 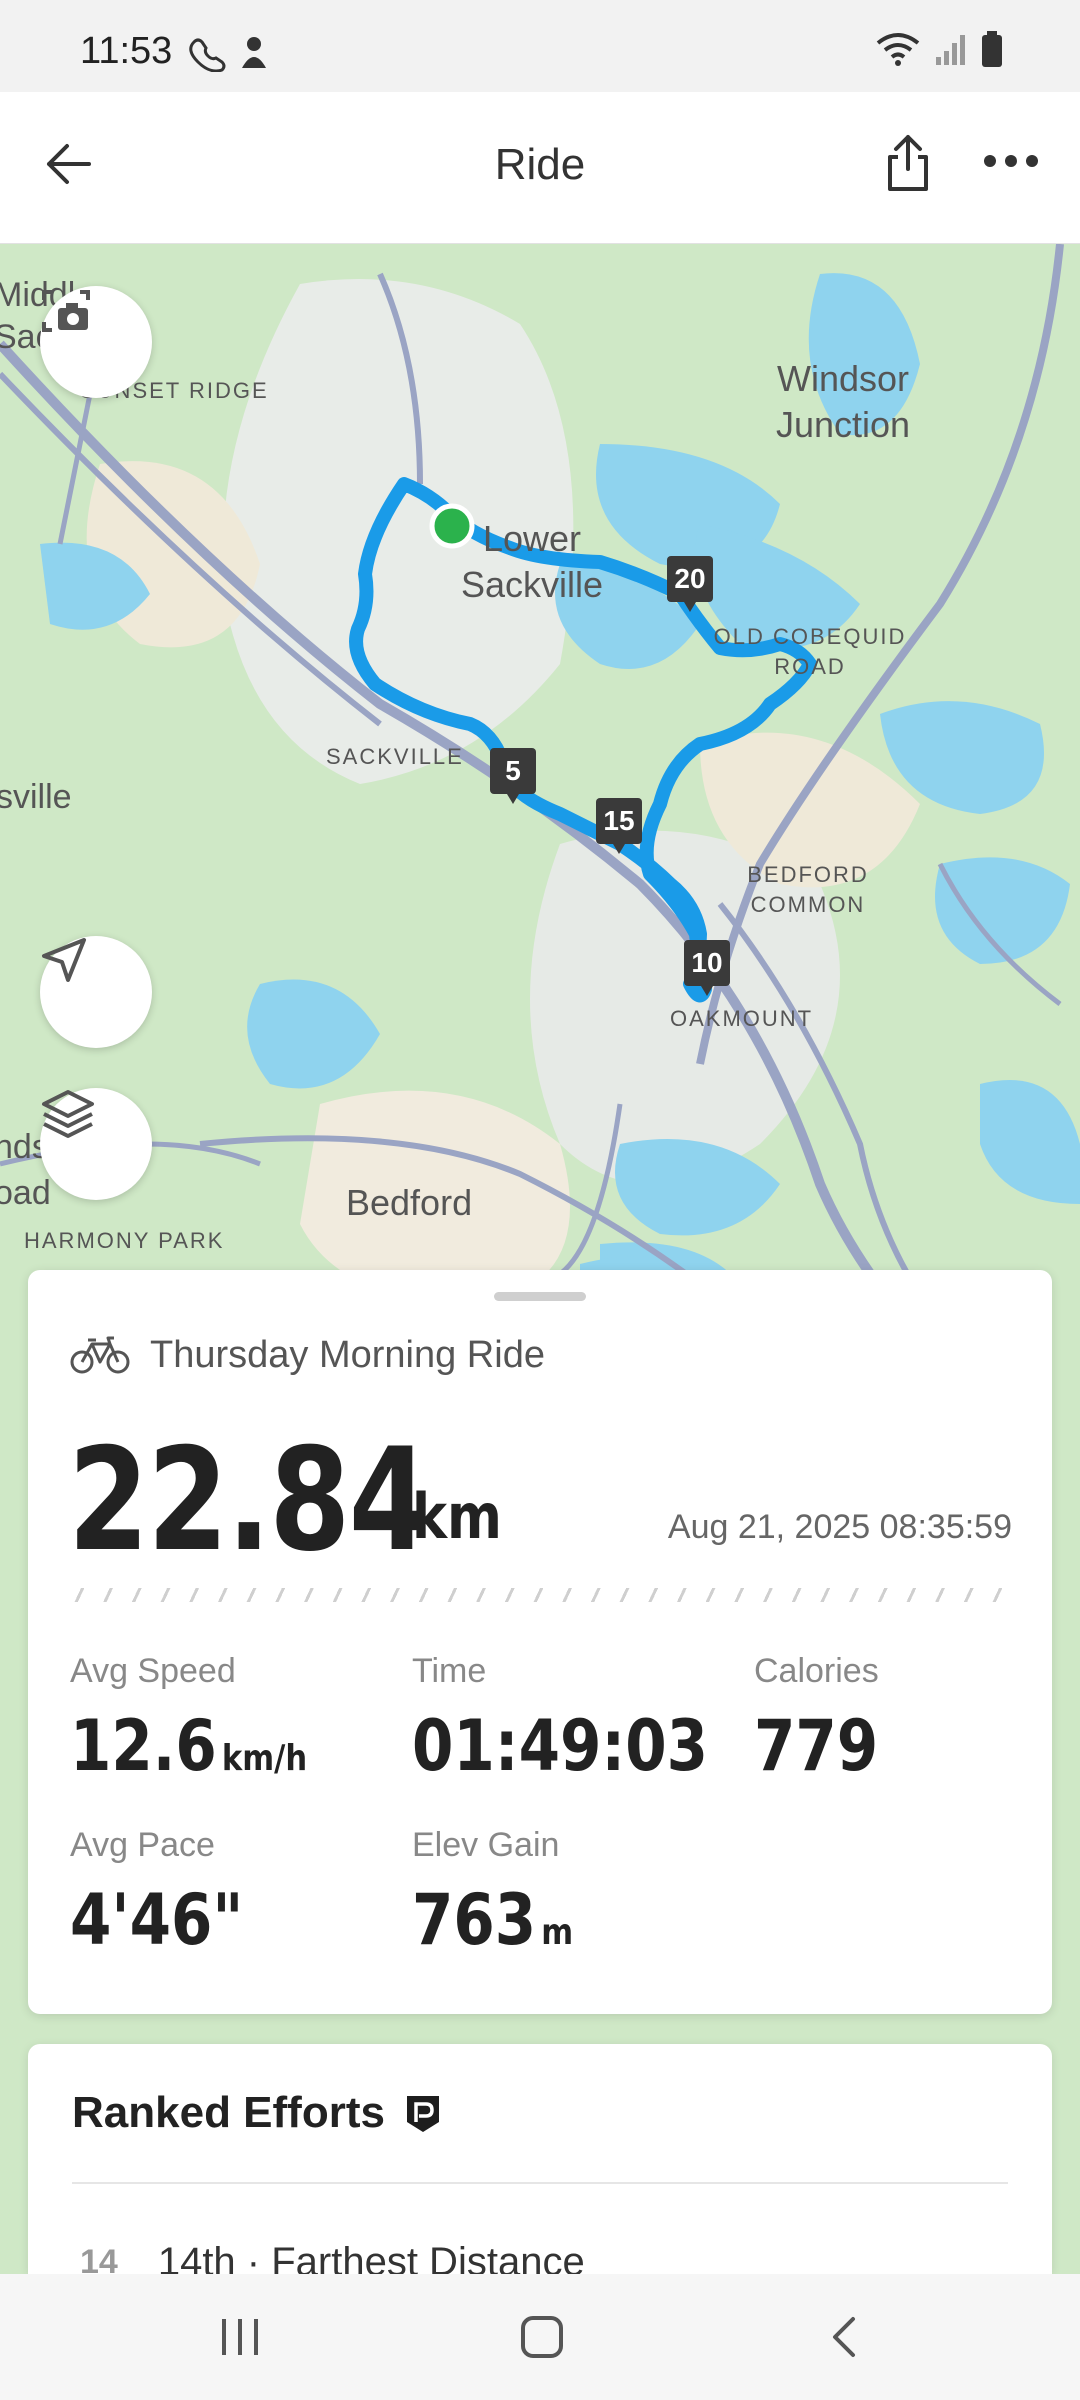 What do you see at coordinates (540, 1296) in the screenshot?
I see `drag-handle` at bounding box center [540, 1296].